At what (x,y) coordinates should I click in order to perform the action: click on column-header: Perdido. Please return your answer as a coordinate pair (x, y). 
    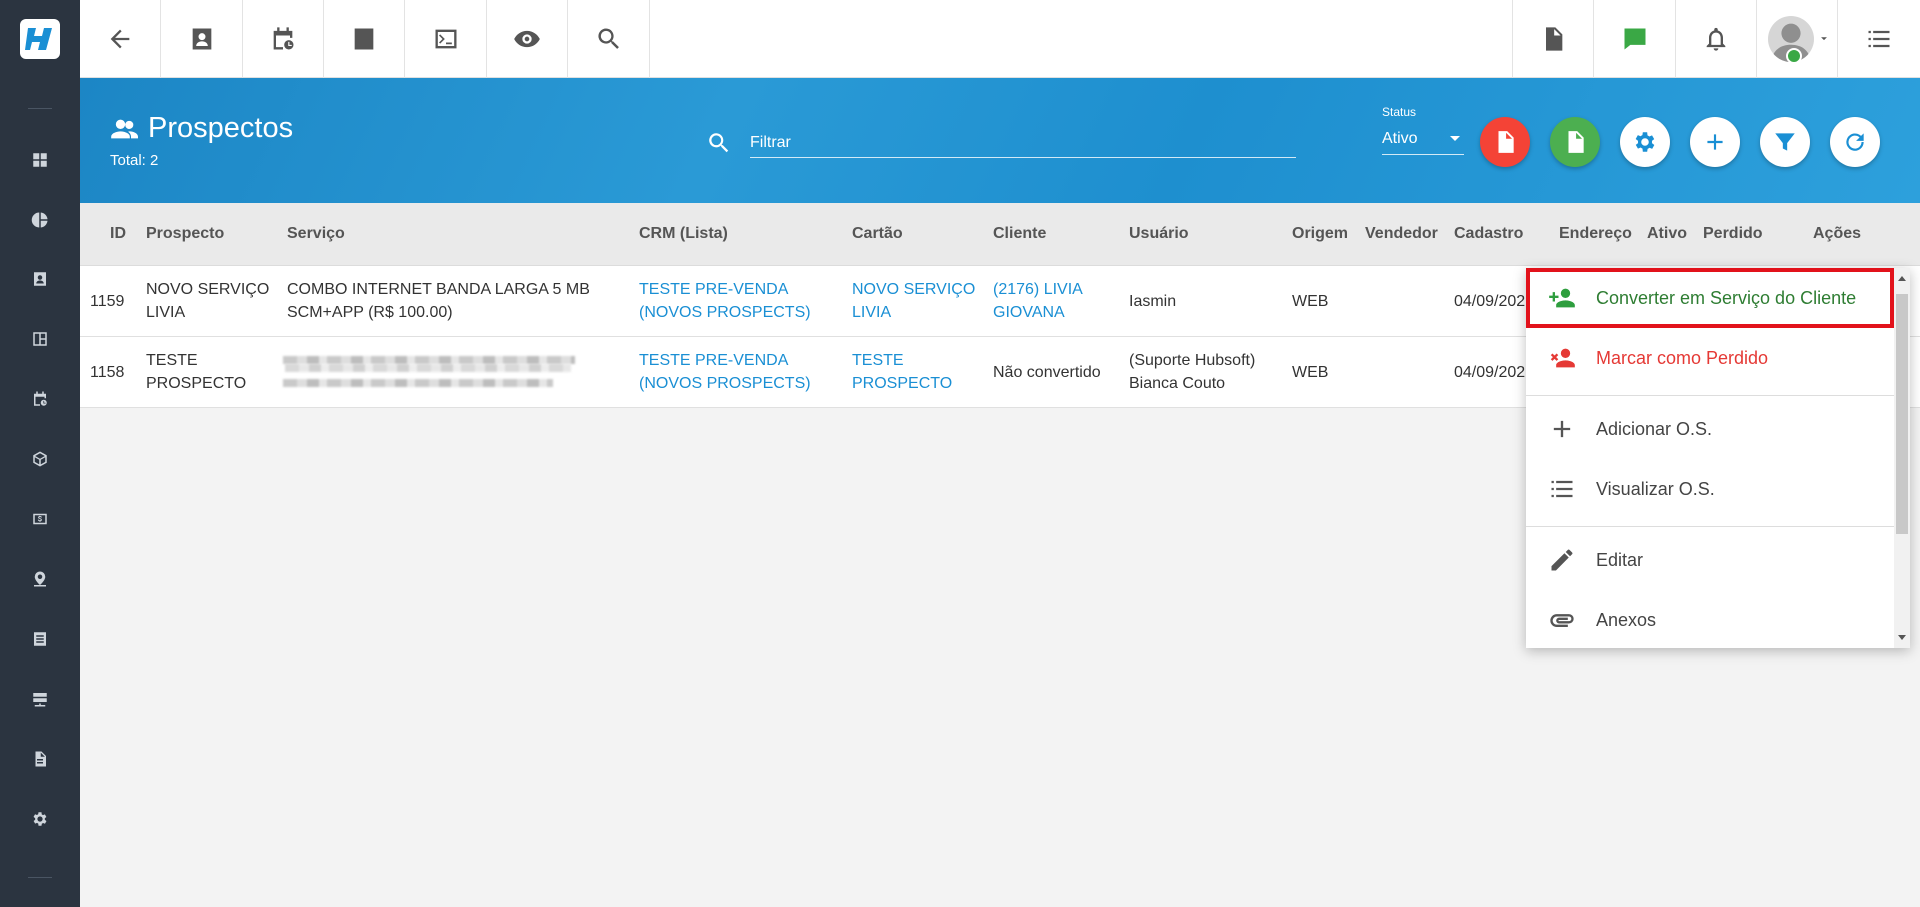
    Looking at the image, I should click on (1733, 234).